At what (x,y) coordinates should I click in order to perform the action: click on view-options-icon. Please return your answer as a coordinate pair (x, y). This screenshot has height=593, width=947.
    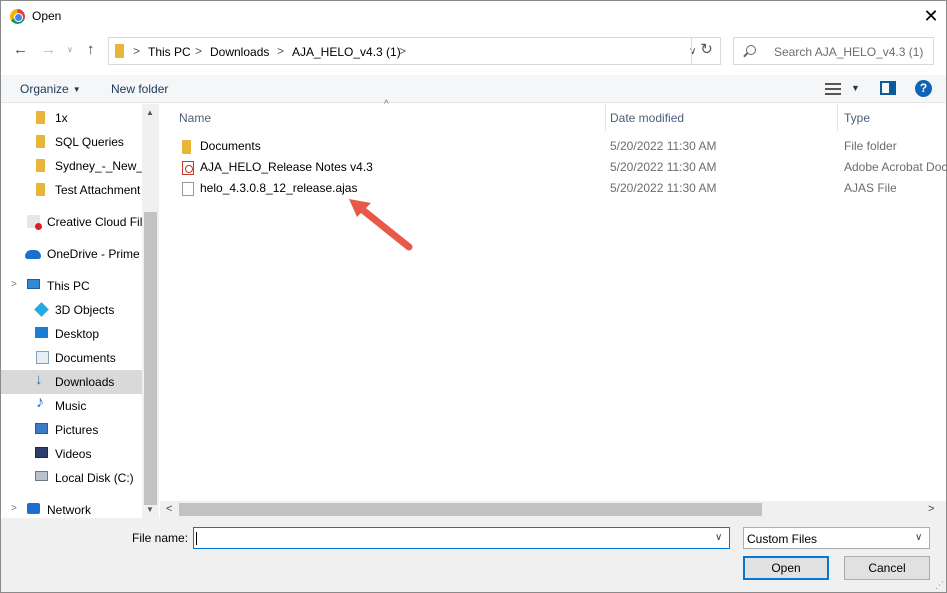
    Looking at the image, I should click on (833, 89).